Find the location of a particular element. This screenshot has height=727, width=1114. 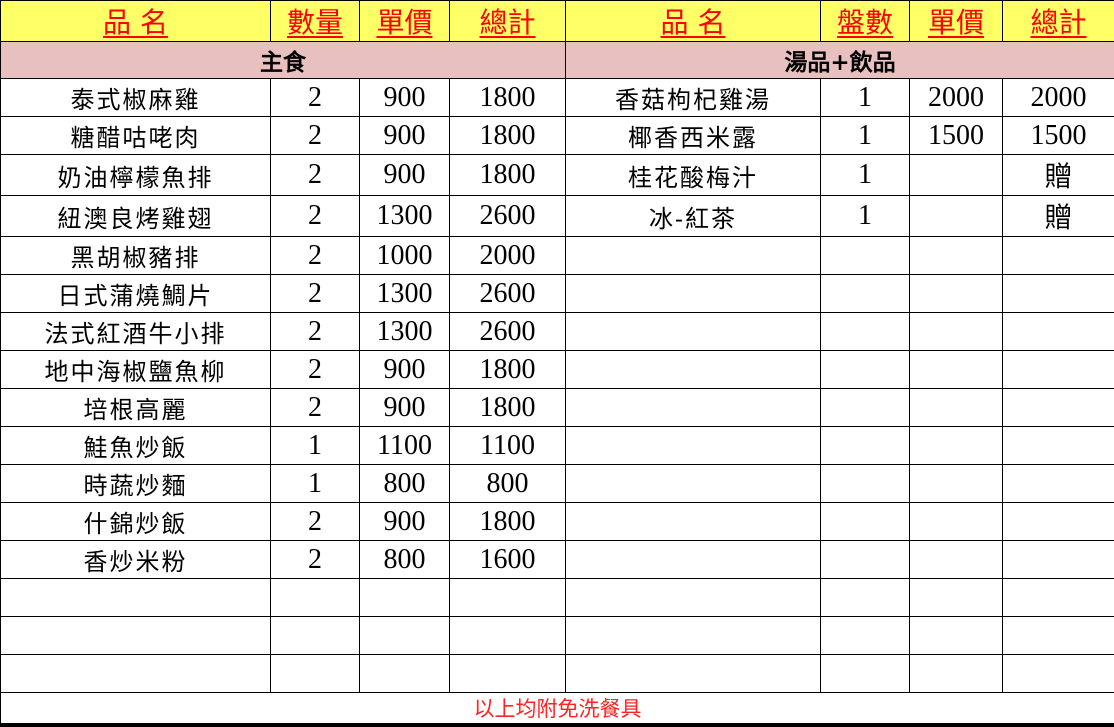

right-item-name: 桂花酸梅汁 is located at coordinates (693, 175).